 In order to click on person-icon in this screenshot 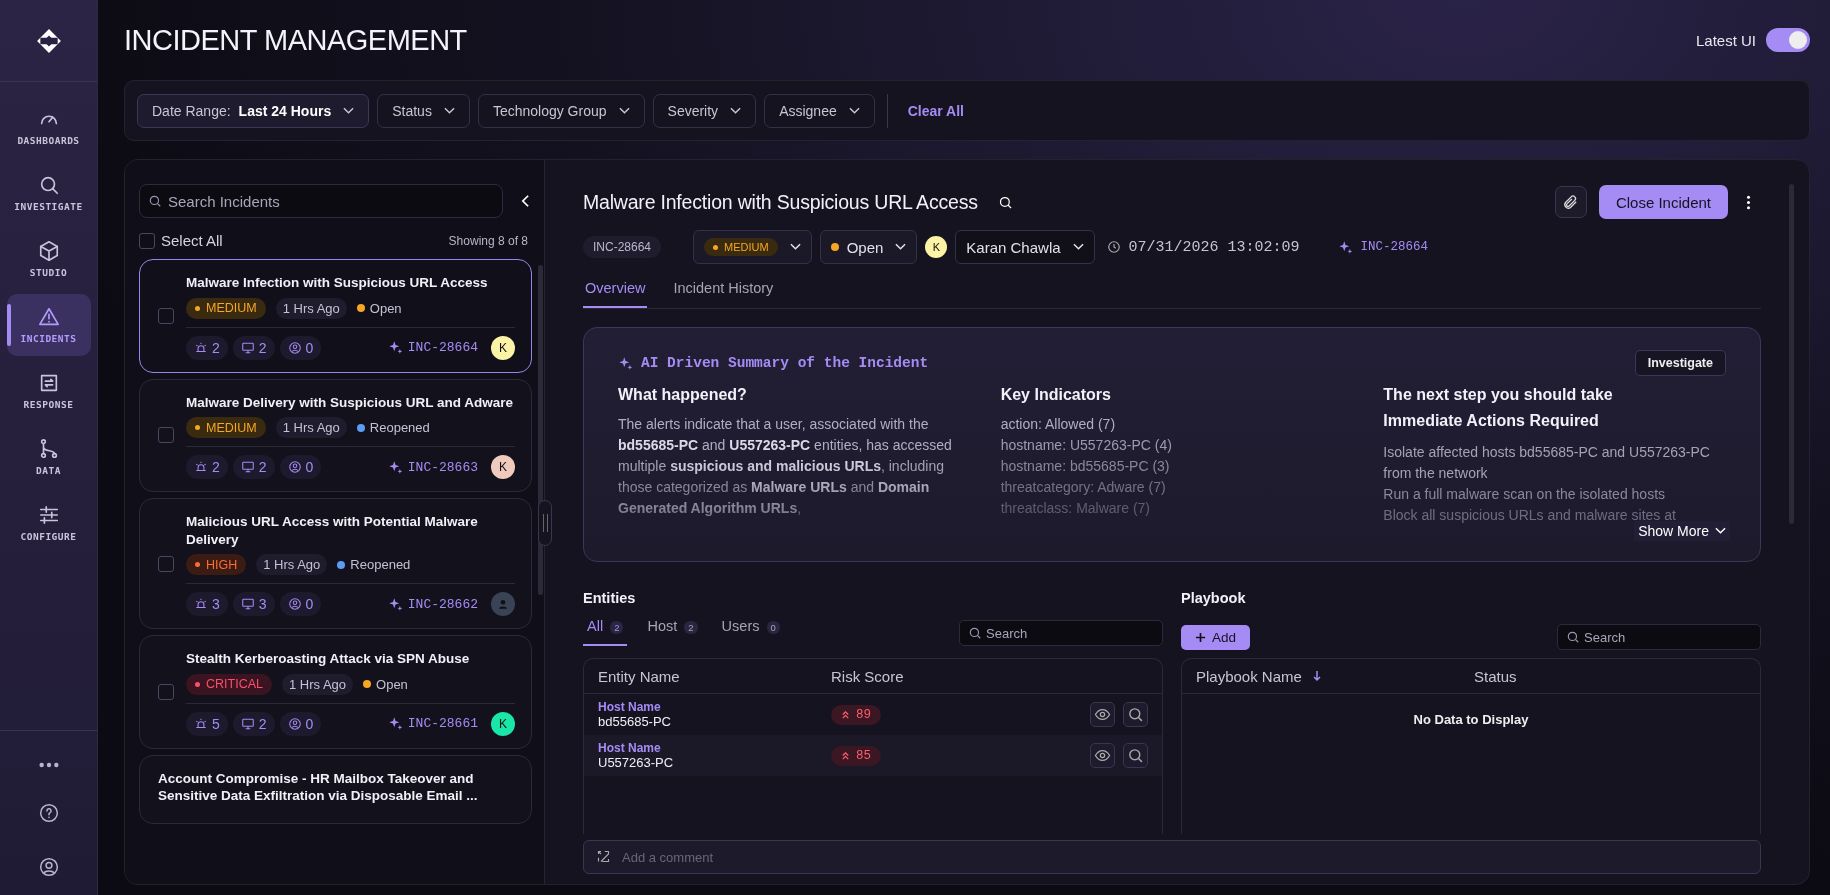, I will do `click(503, 604)`.